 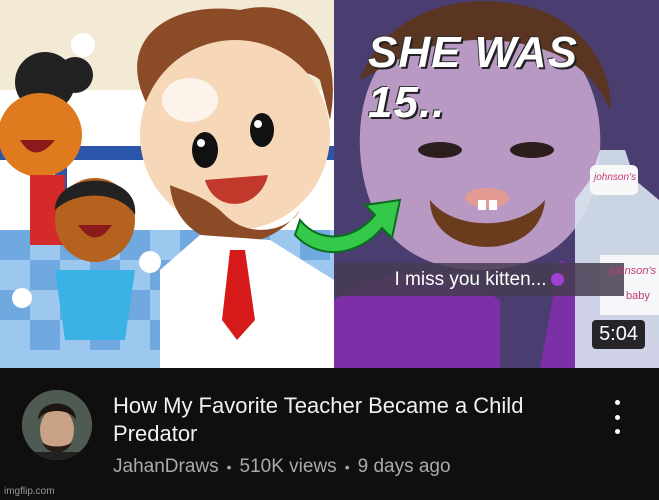 I want to click on channel-name: JahanDraws, so click(x=166, y=467).